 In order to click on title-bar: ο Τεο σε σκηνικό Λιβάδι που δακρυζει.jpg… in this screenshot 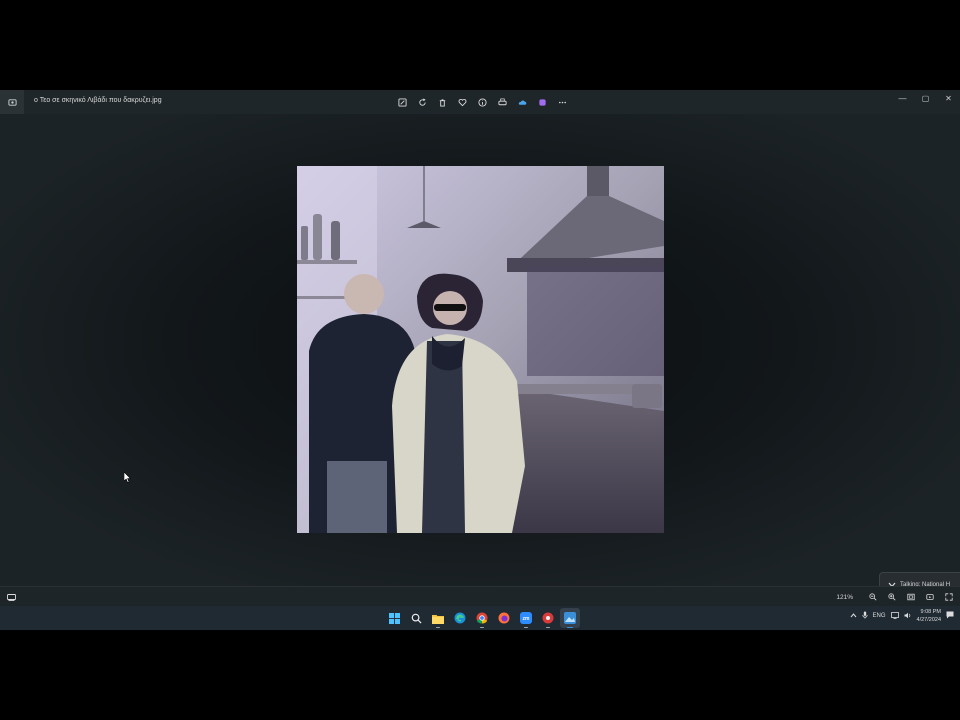, I will do `click(480, 102)`.